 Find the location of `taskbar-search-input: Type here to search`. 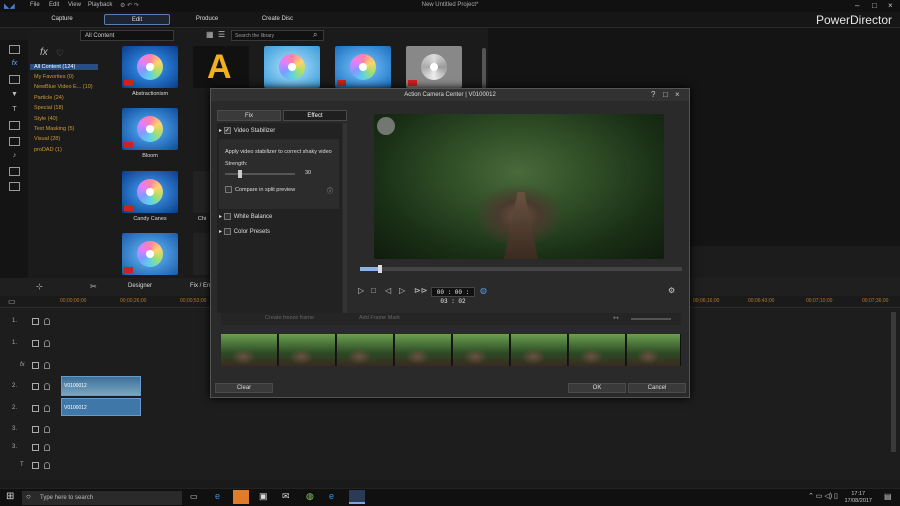

taskbar-search-input: Type here to search is located at coordinates (102, 498).